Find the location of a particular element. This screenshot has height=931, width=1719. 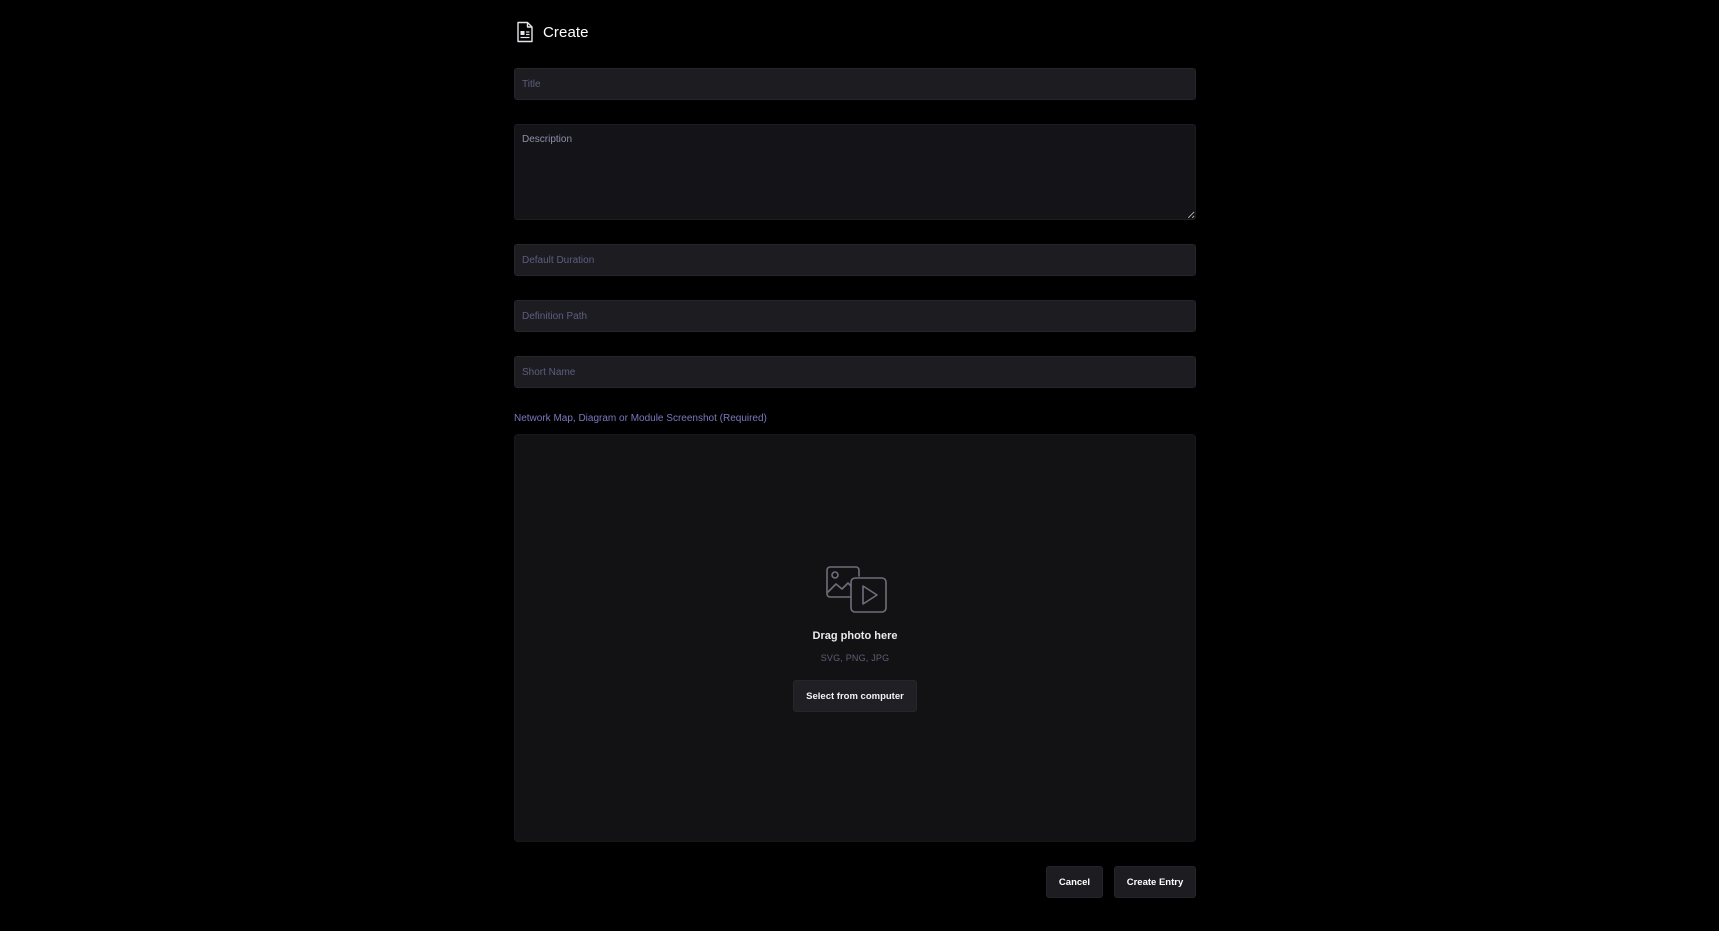

default-duration-input is located at coordinates (855, 260).